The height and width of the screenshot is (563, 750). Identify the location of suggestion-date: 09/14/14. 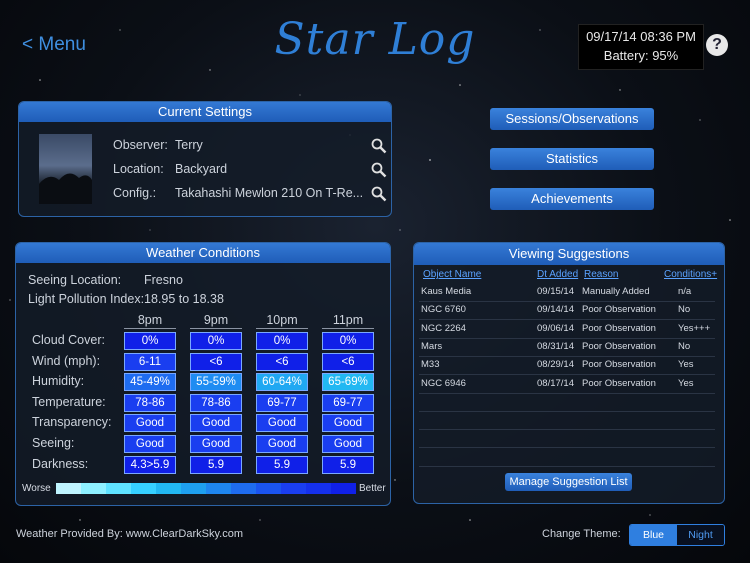
(555, 310).